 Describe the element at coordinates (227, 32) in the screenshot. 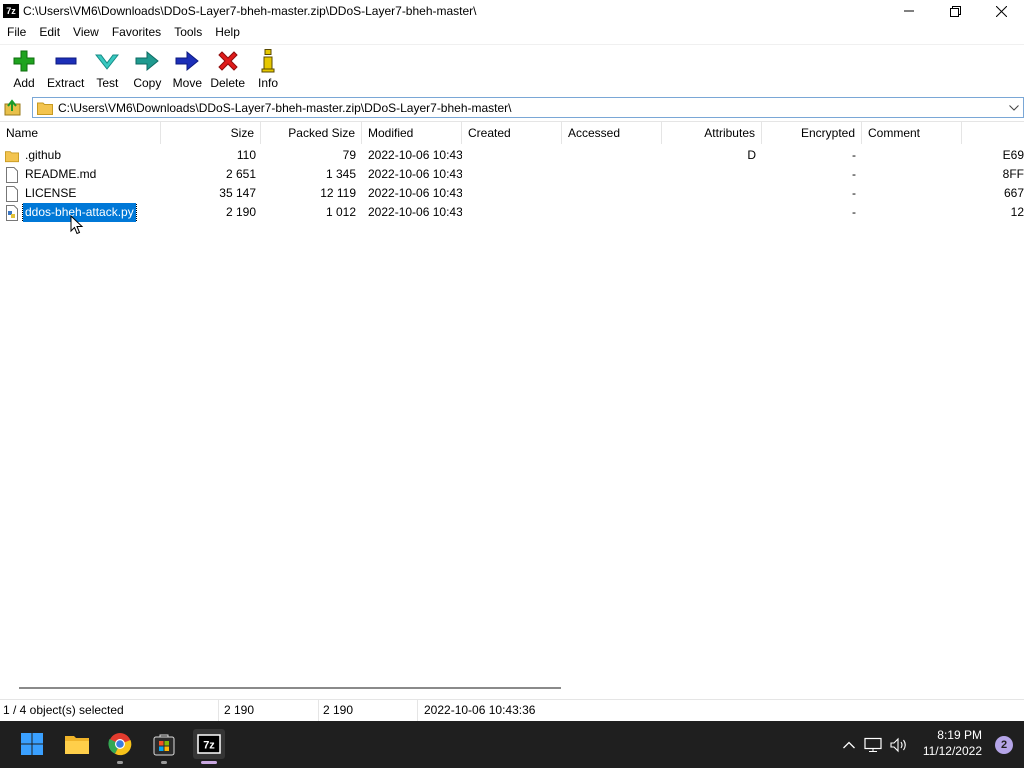

I see `menu-help: Help` at that location.